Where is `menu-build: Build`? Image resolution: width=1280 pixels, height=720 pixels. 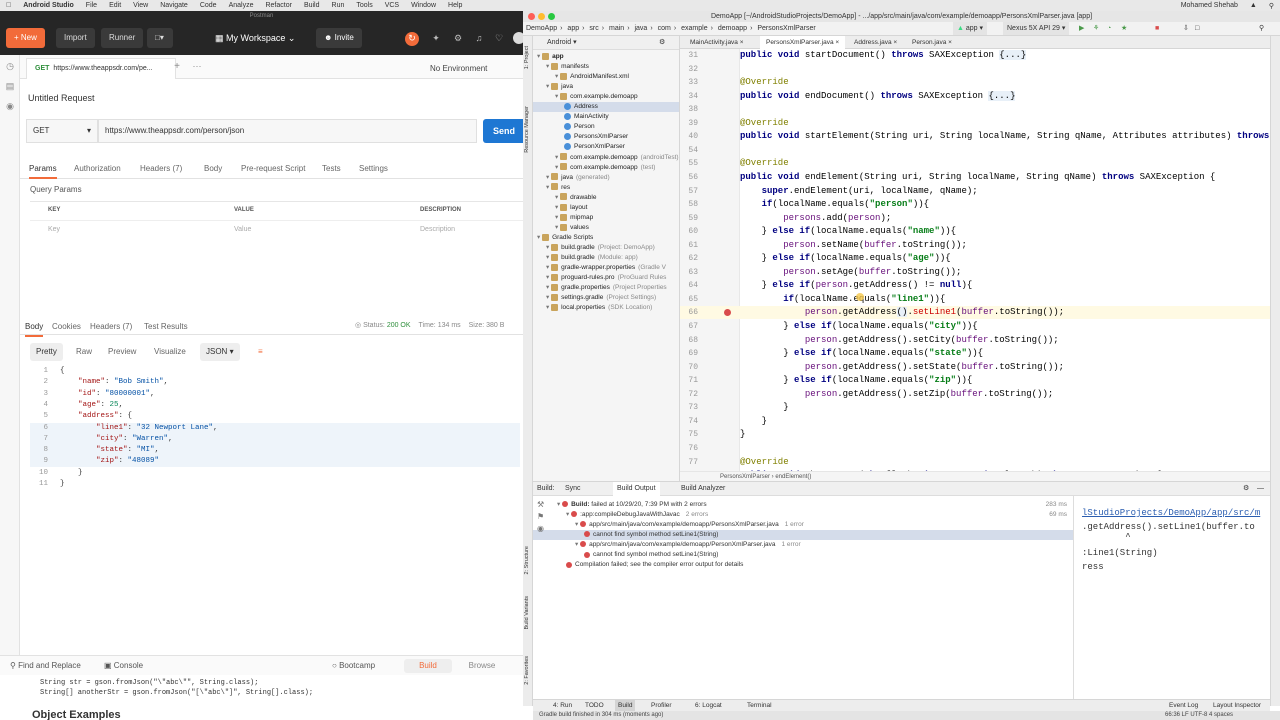 menu-build: Build is located at coordinates (312, 5).